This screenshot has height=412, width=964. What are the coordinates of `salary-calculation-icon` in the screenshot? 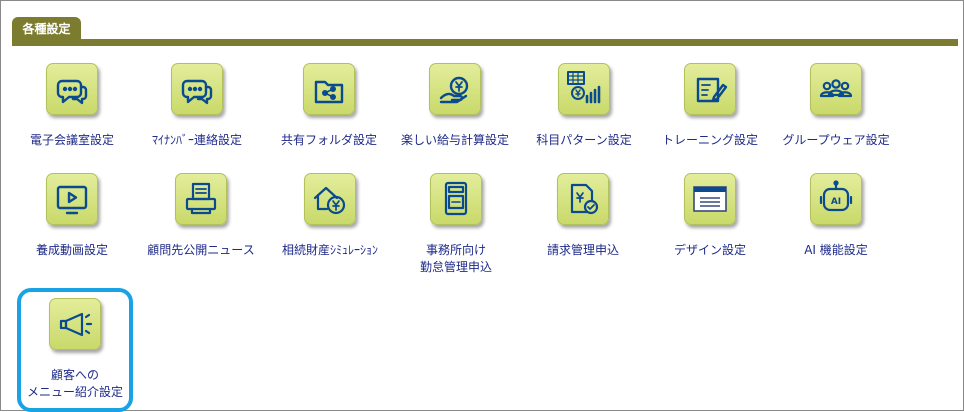 It's located at (455, 89).